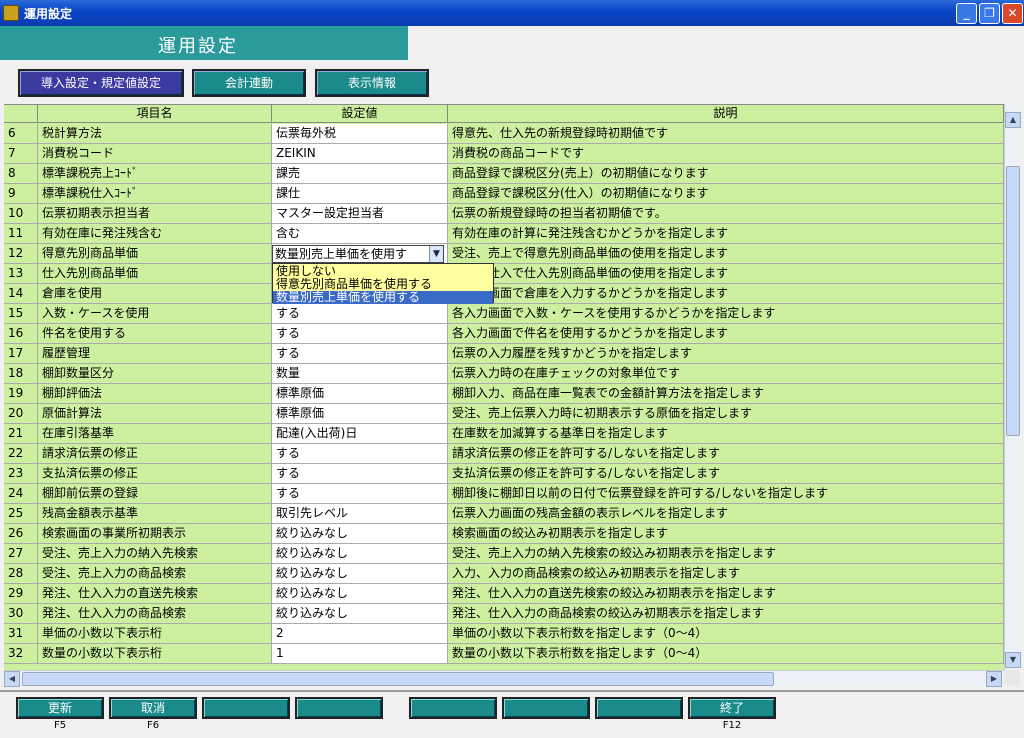 The width and height of the screenshot is (1024, 738). I want to click on item-name-cell: 件名を使用する, so click(155, 334).